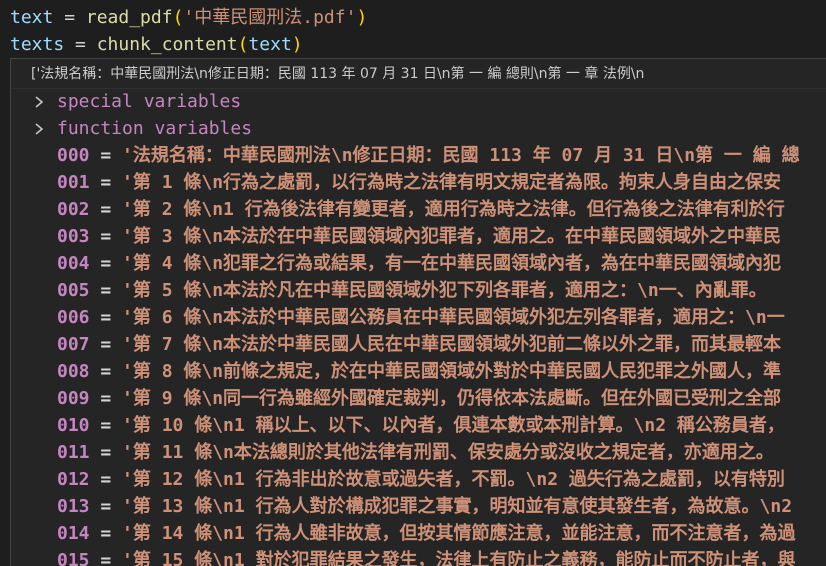 The width and height of the screenshot is (826, 566). Describe the element at coordinates (149, 101) in the screenshot. I see `group-label-special-variables: special variables` at that location.